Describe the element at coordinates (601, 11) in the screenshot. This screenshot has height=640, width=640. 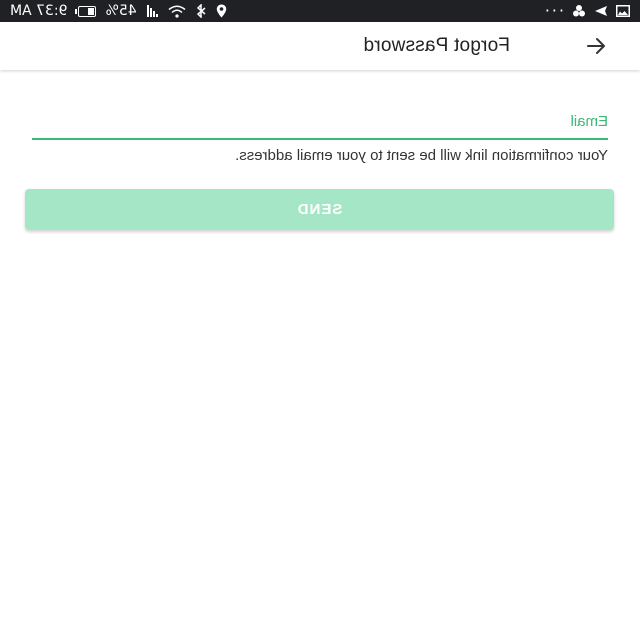
I see `send-icon` at that location.